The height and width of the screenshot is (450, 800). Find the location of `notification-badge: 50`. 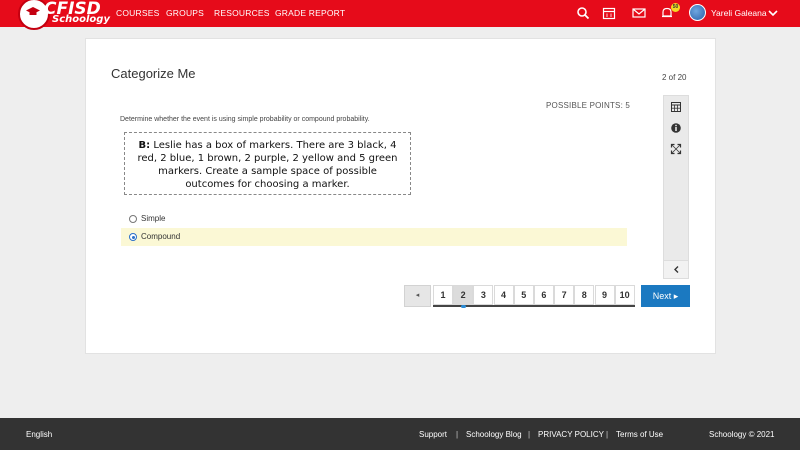

notification-badge: 50 is located at coordinates (675, 7).